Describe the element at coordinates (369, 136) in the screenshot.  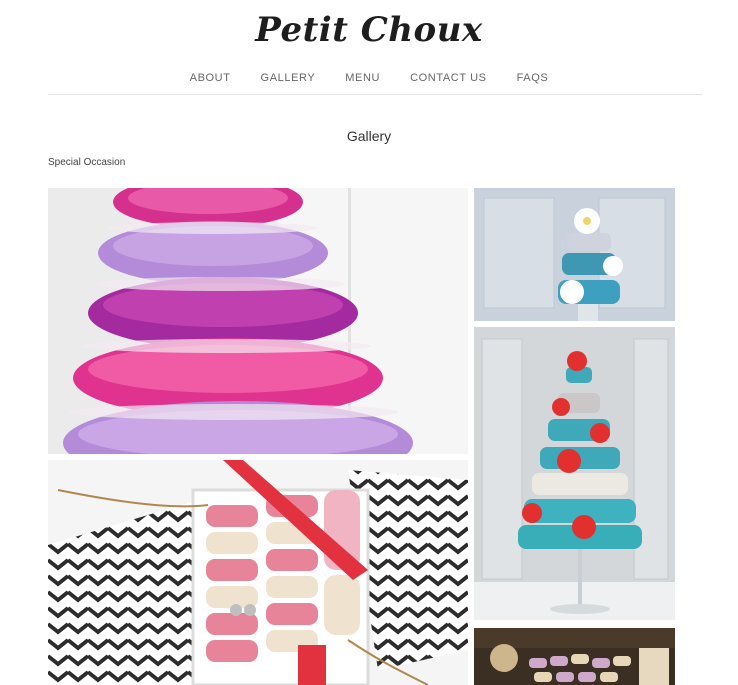
I see `page-title: Gallery` at that location.